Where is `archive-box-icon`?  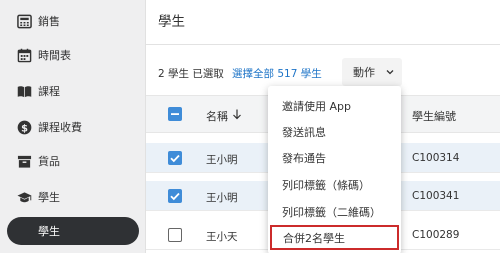 archive-box-icon is located at coordinates (24, 161).